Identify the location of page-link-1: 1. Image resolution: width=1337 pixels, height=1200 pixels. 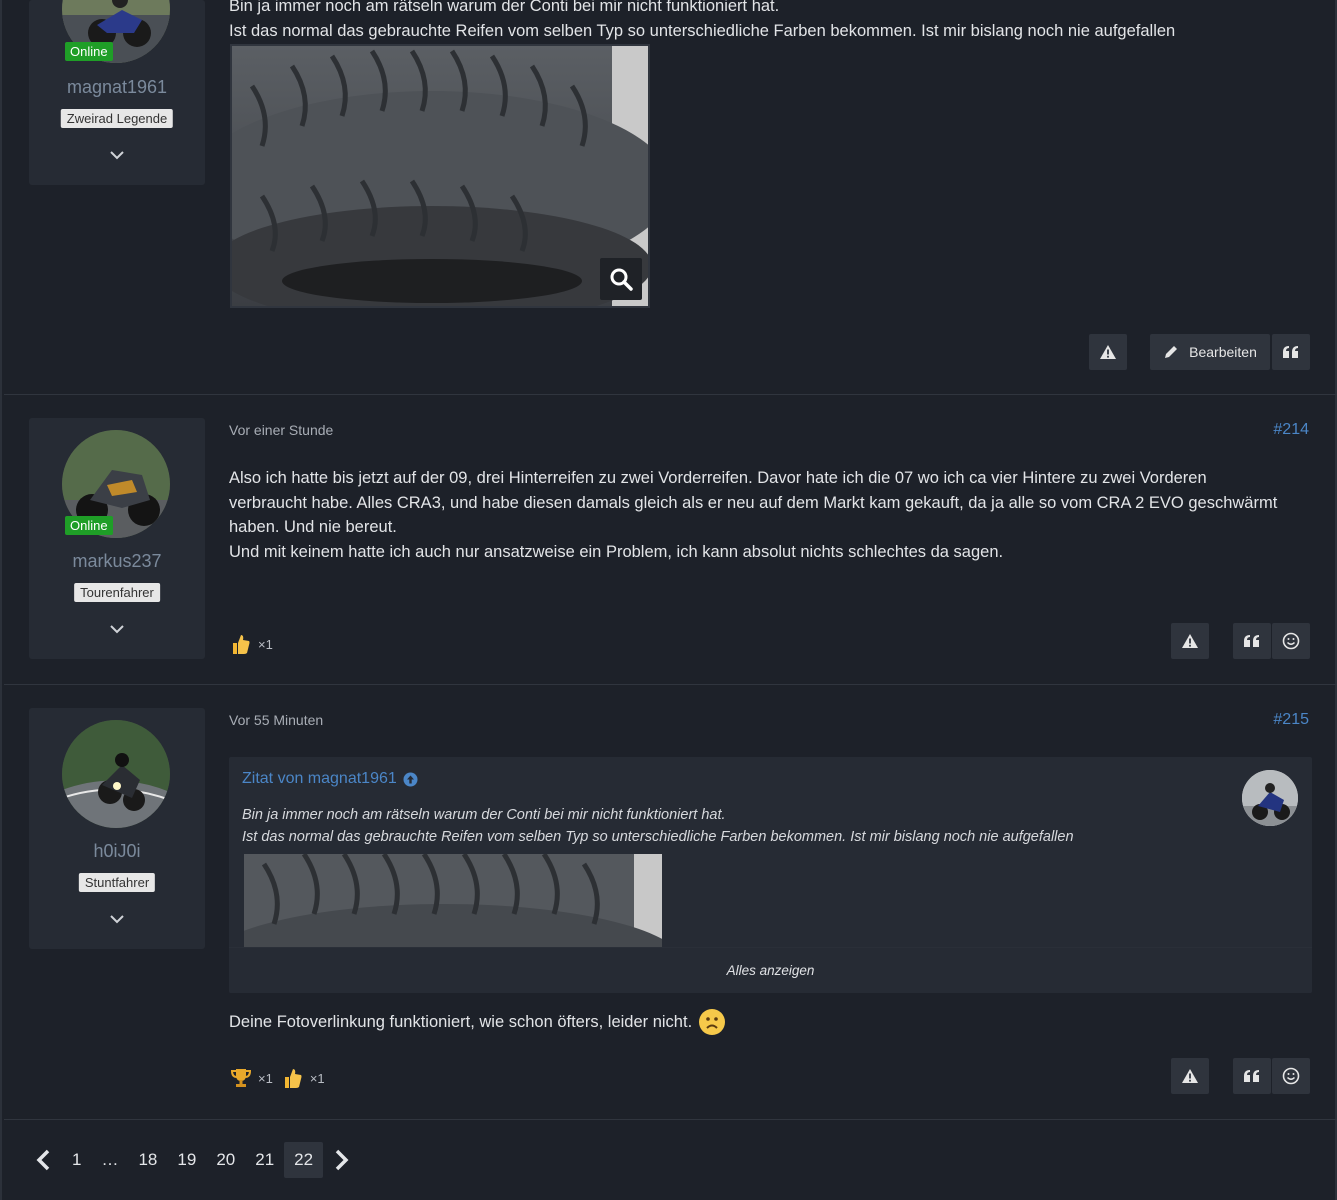
(76, 1160).